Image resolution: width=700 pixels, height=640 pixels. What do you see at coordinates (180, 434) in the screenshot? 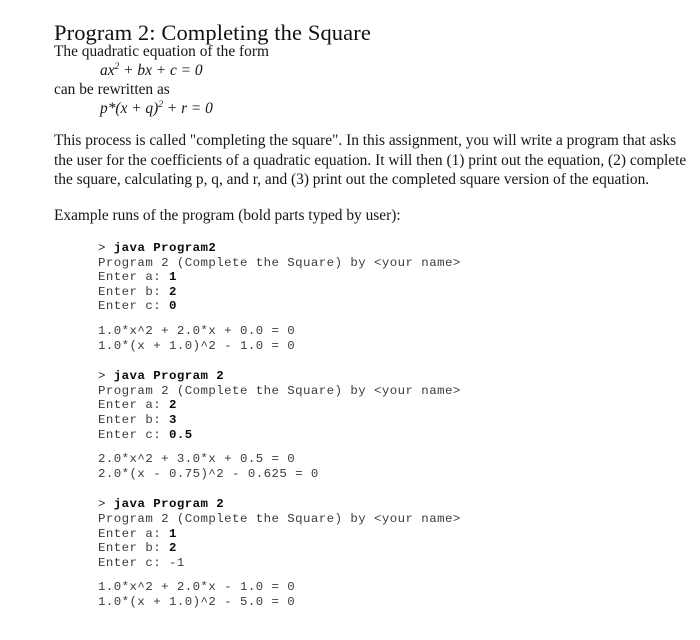
I see `terminal-user-input: 0.5` at bounding box center [180, 434].